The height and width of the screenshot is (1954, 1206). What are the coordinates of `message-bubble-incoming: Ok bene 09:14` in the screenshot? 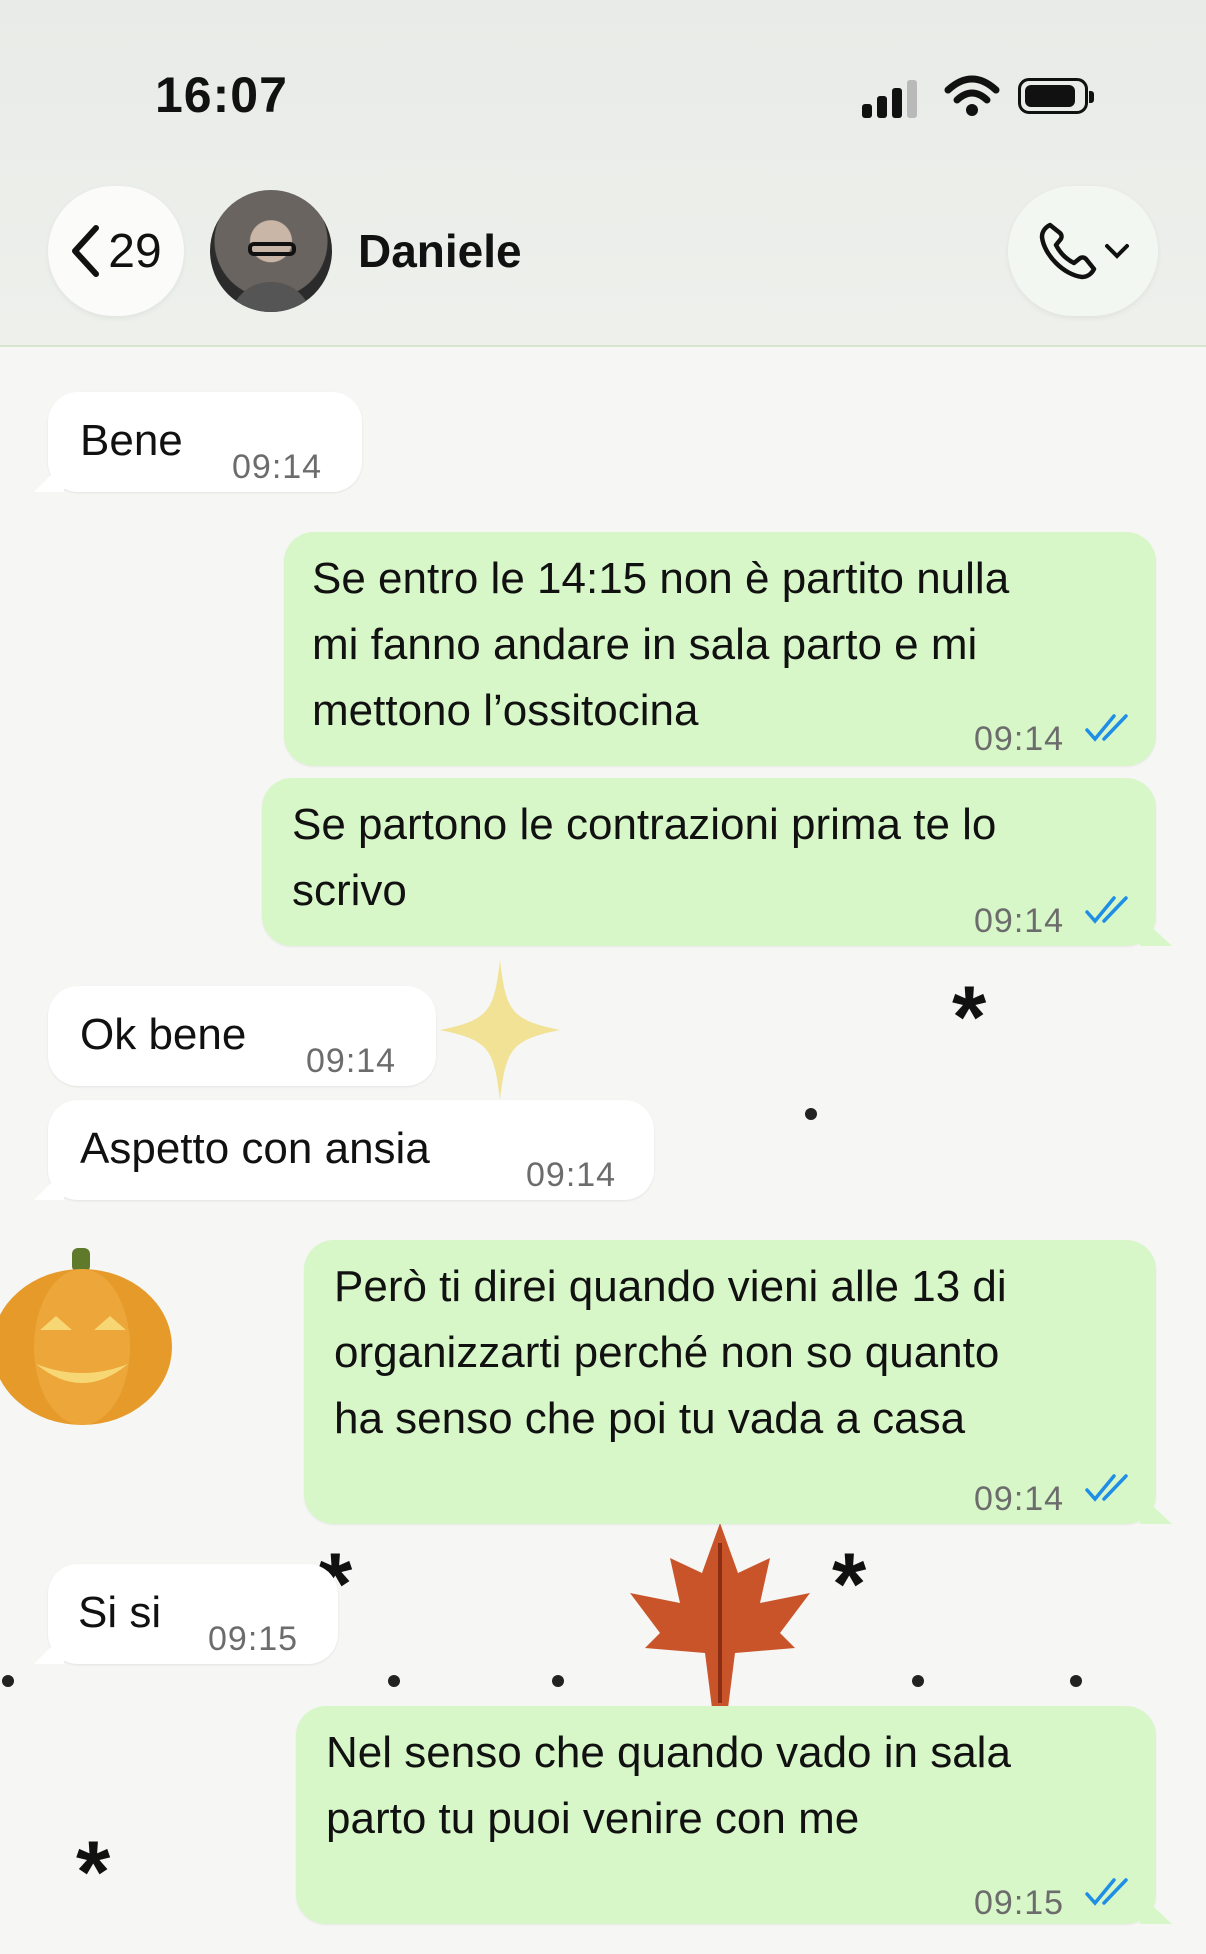 It's located at (242, 1036).